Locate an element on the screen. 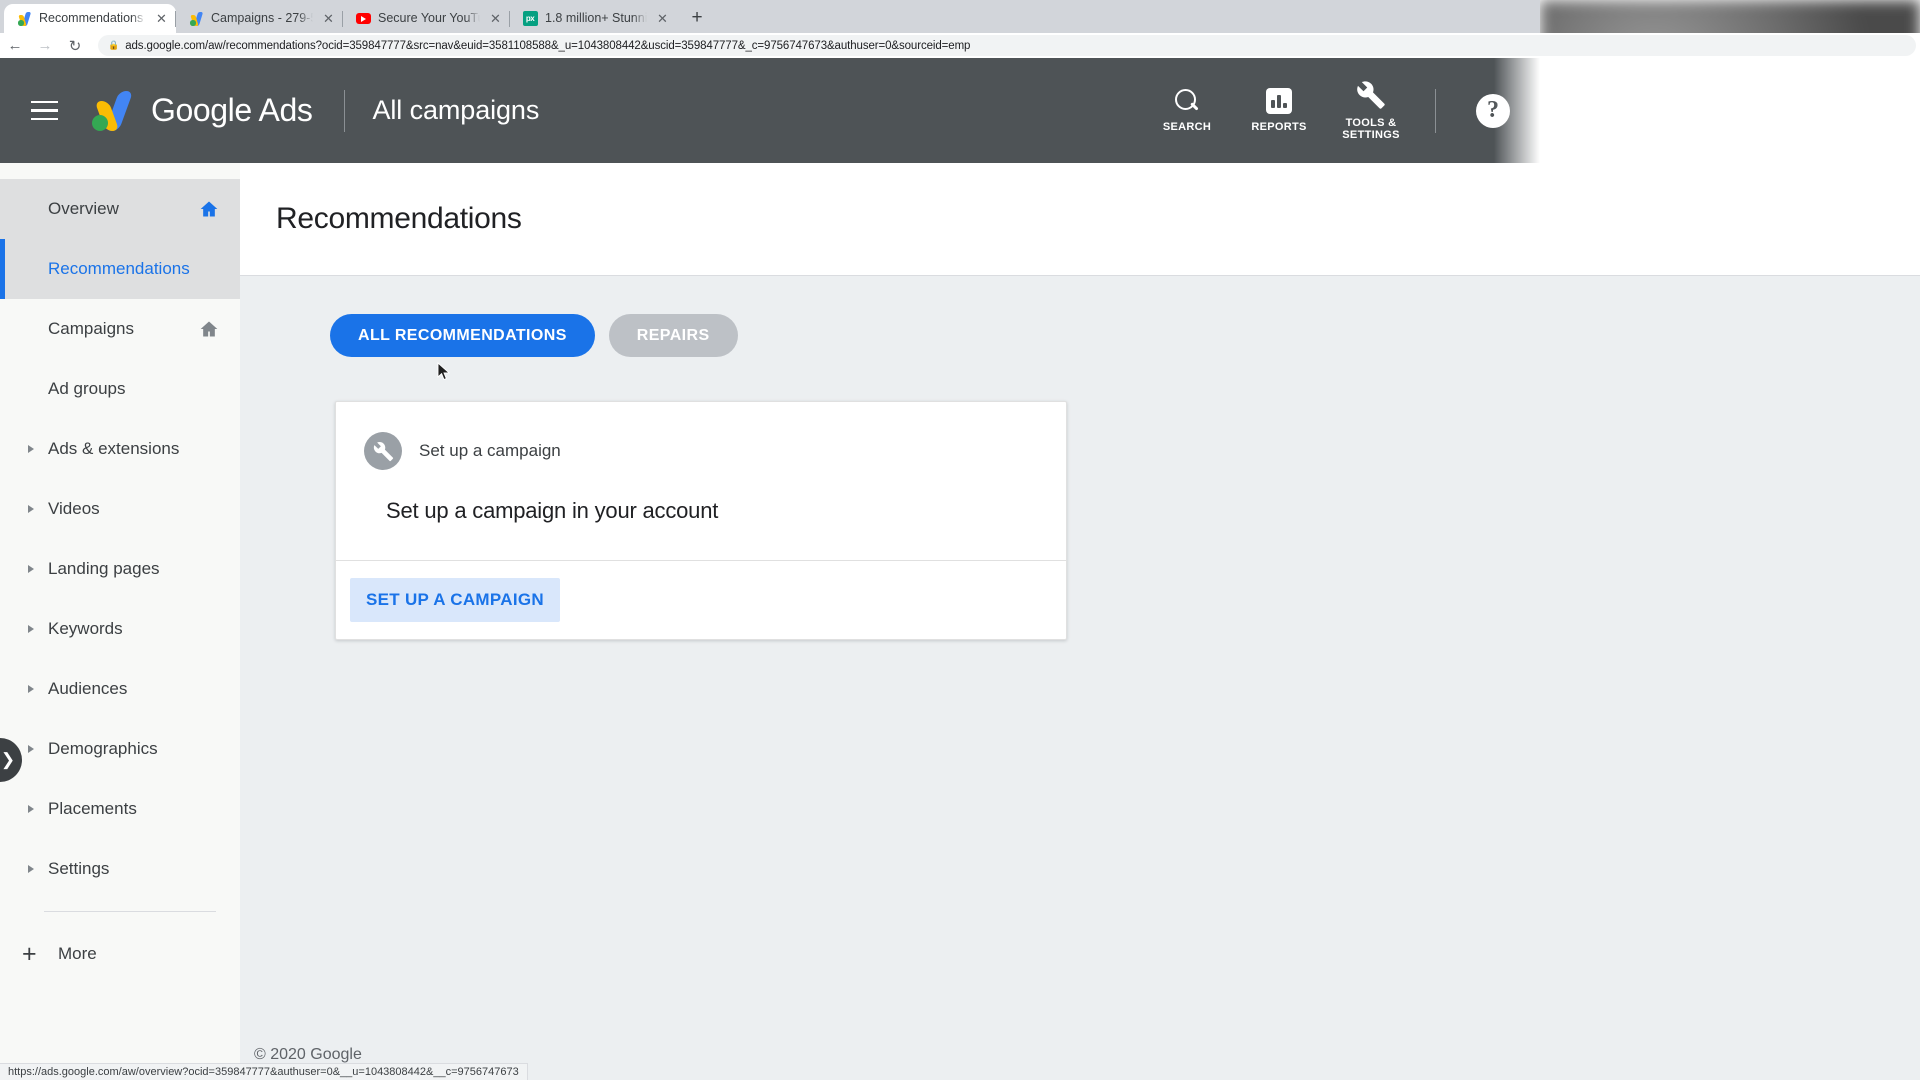  sidebar-item-label: Placements is located at coordinates (92, 808).